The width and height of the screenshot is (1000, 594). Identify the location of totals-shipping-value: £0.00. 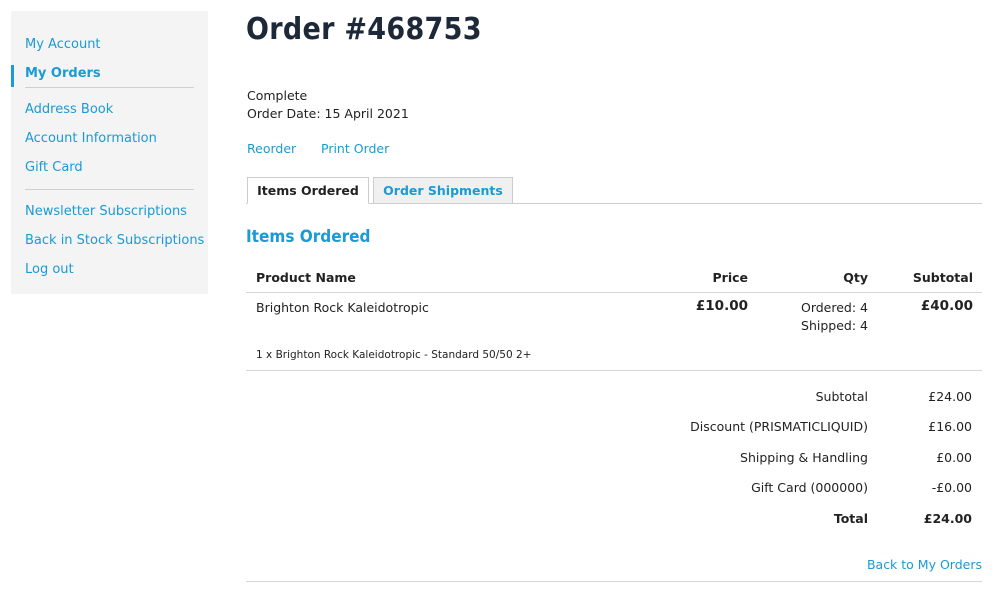
(954, 457).